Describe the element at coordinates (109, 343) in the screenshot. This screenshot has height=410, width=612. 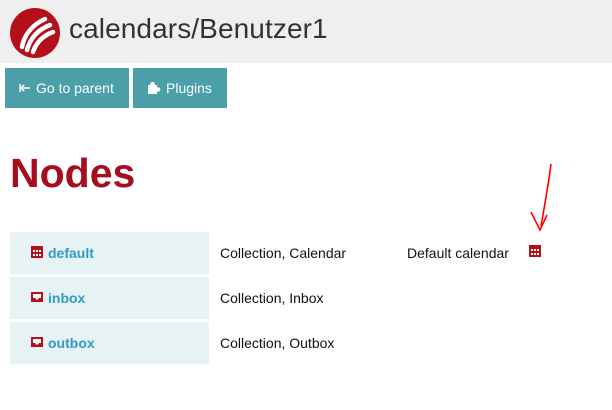
I see `node-name-cell: outbox` at that location.